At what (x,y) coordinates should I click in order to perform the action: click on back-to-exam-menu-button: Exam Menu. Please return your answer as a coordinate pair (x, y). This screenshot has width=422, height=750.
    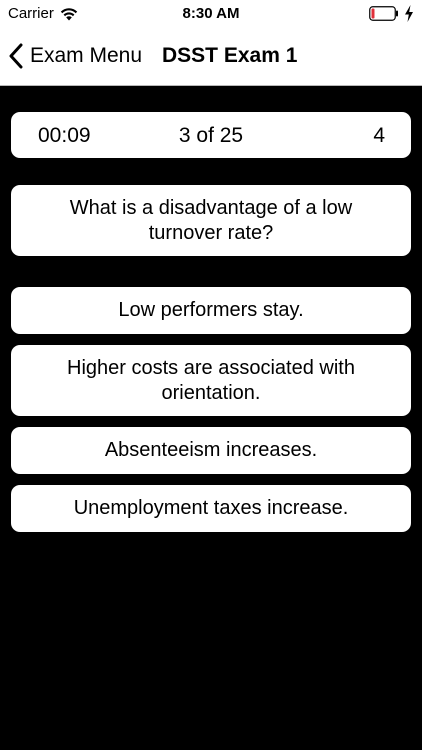
    Looking at the image, I should click on (75, 56).